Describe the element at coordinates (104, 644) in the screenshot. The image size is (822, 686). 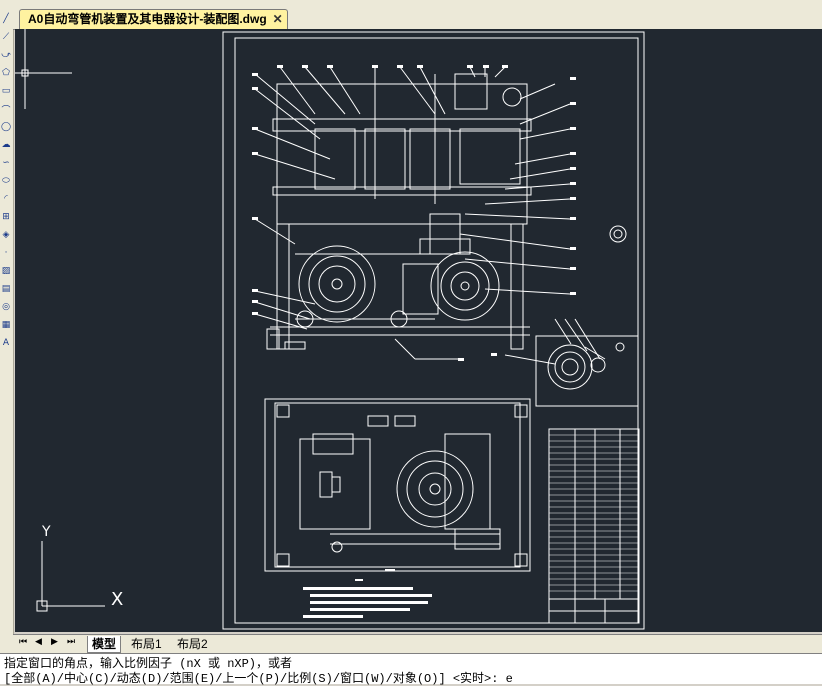
I see `tab-model: 模型` at that location.